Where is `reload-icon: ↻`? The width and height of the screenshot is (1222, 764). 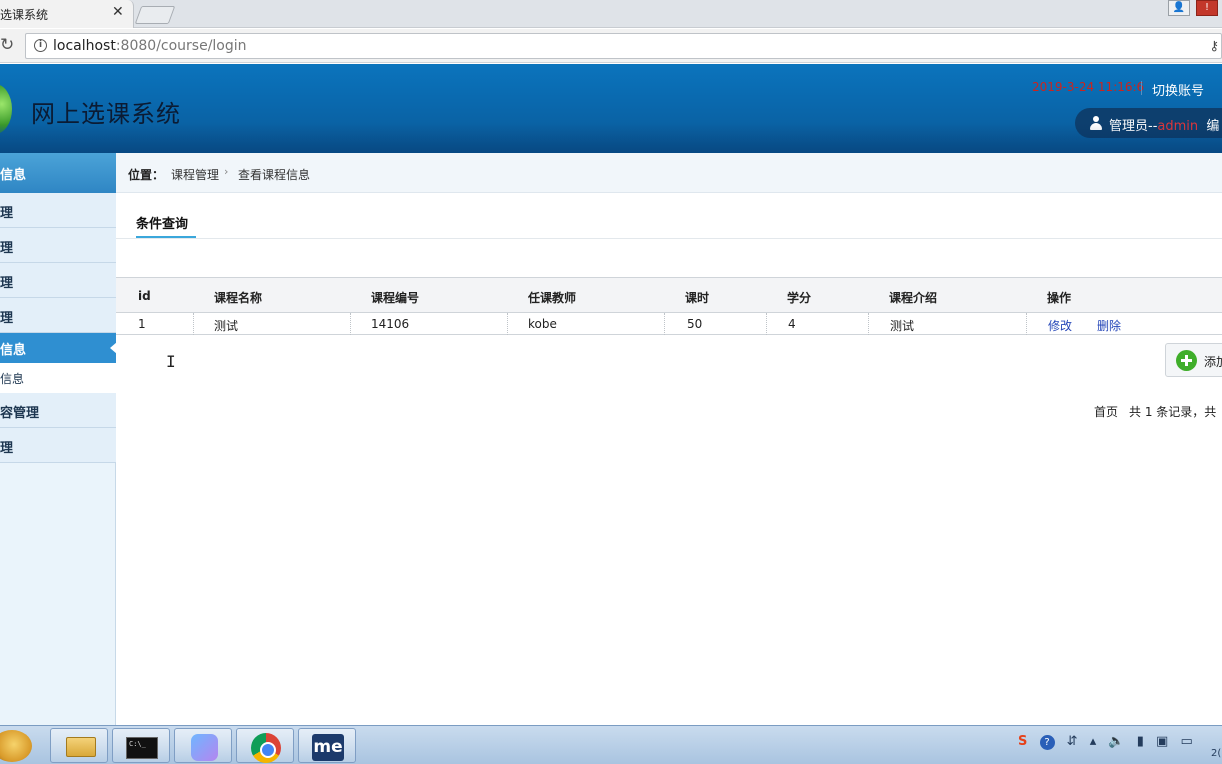 reload-icon: ↻ is located at coordinates (7, 45).